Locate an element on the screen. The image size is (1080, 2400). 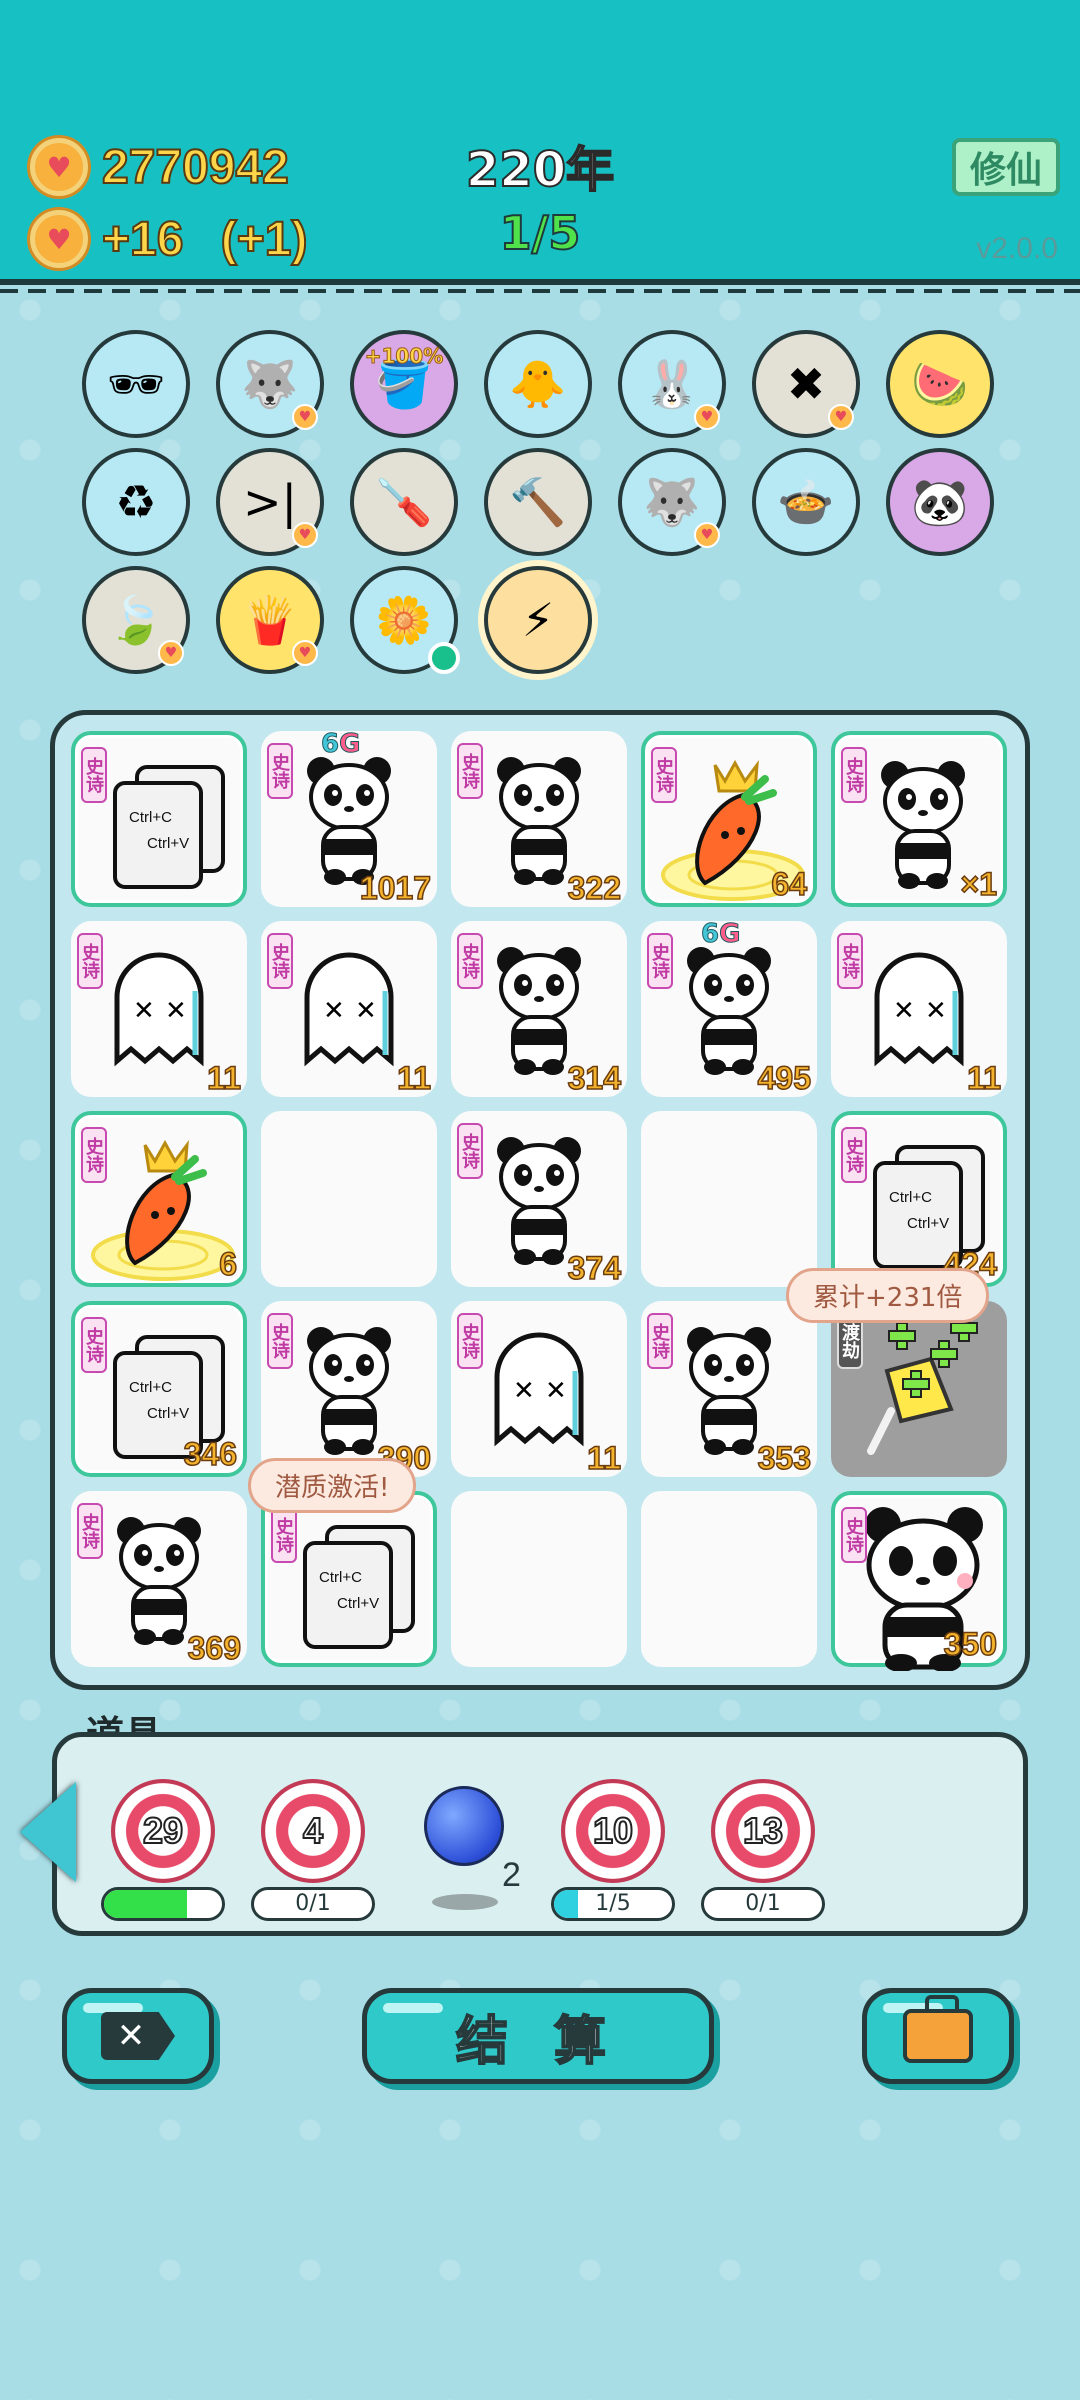
item-glyph: 🌼 is located at coordinates (404, 619).